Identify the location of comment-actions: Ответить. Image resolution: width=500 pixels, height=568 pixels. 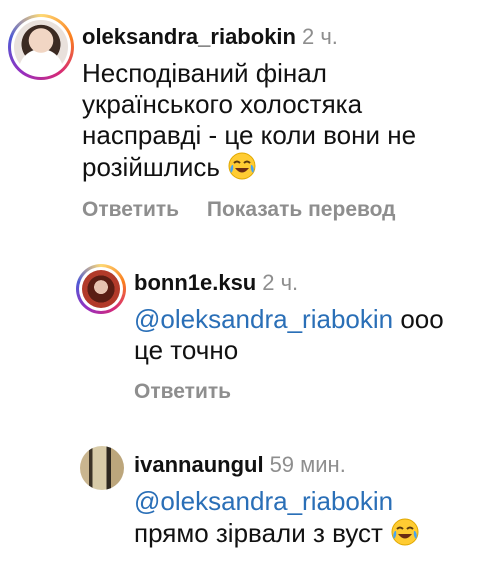
(193, 392).